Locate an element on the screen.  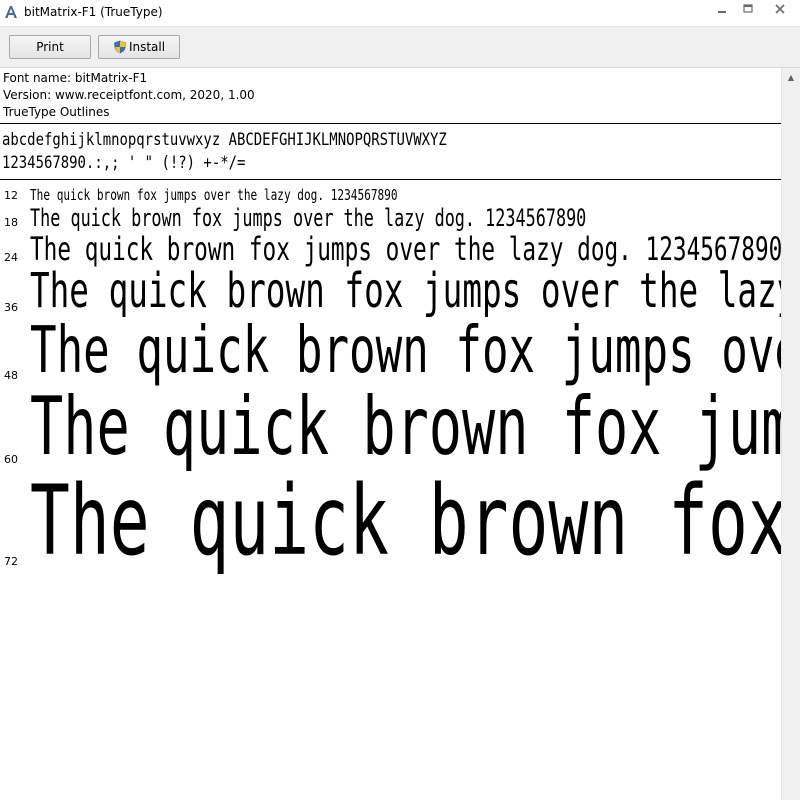
sample-size-label: 24 is located at coordinates (11, 257).